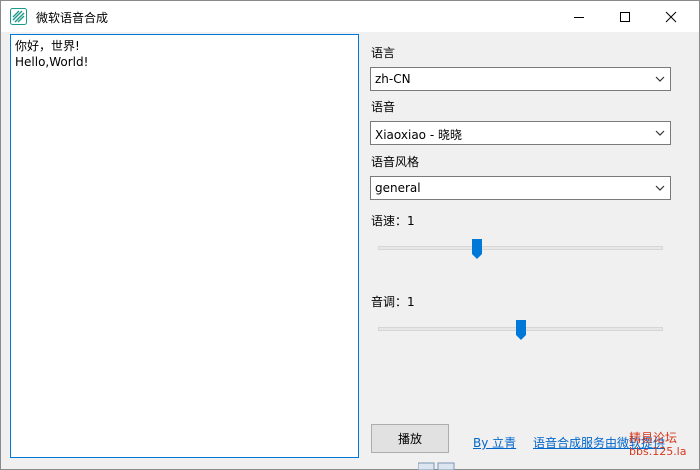 The width and height of the screenshot is (700, 470). Describe the element at coordinates (18, 16) in the screenshot. I see `app-logo-icon` at that location.